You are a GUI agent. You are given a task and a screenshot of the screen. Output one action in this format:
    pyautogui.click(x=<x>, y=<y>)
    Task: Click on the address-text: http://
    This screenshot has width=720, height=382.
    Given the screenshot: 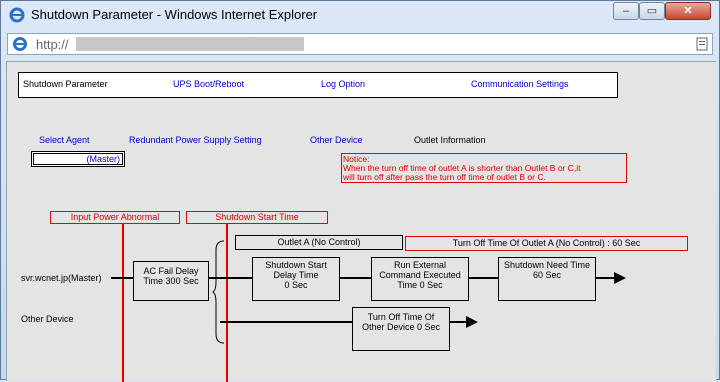 What is the action you would take?
    pyautogui.click(x=52, y=44)
    